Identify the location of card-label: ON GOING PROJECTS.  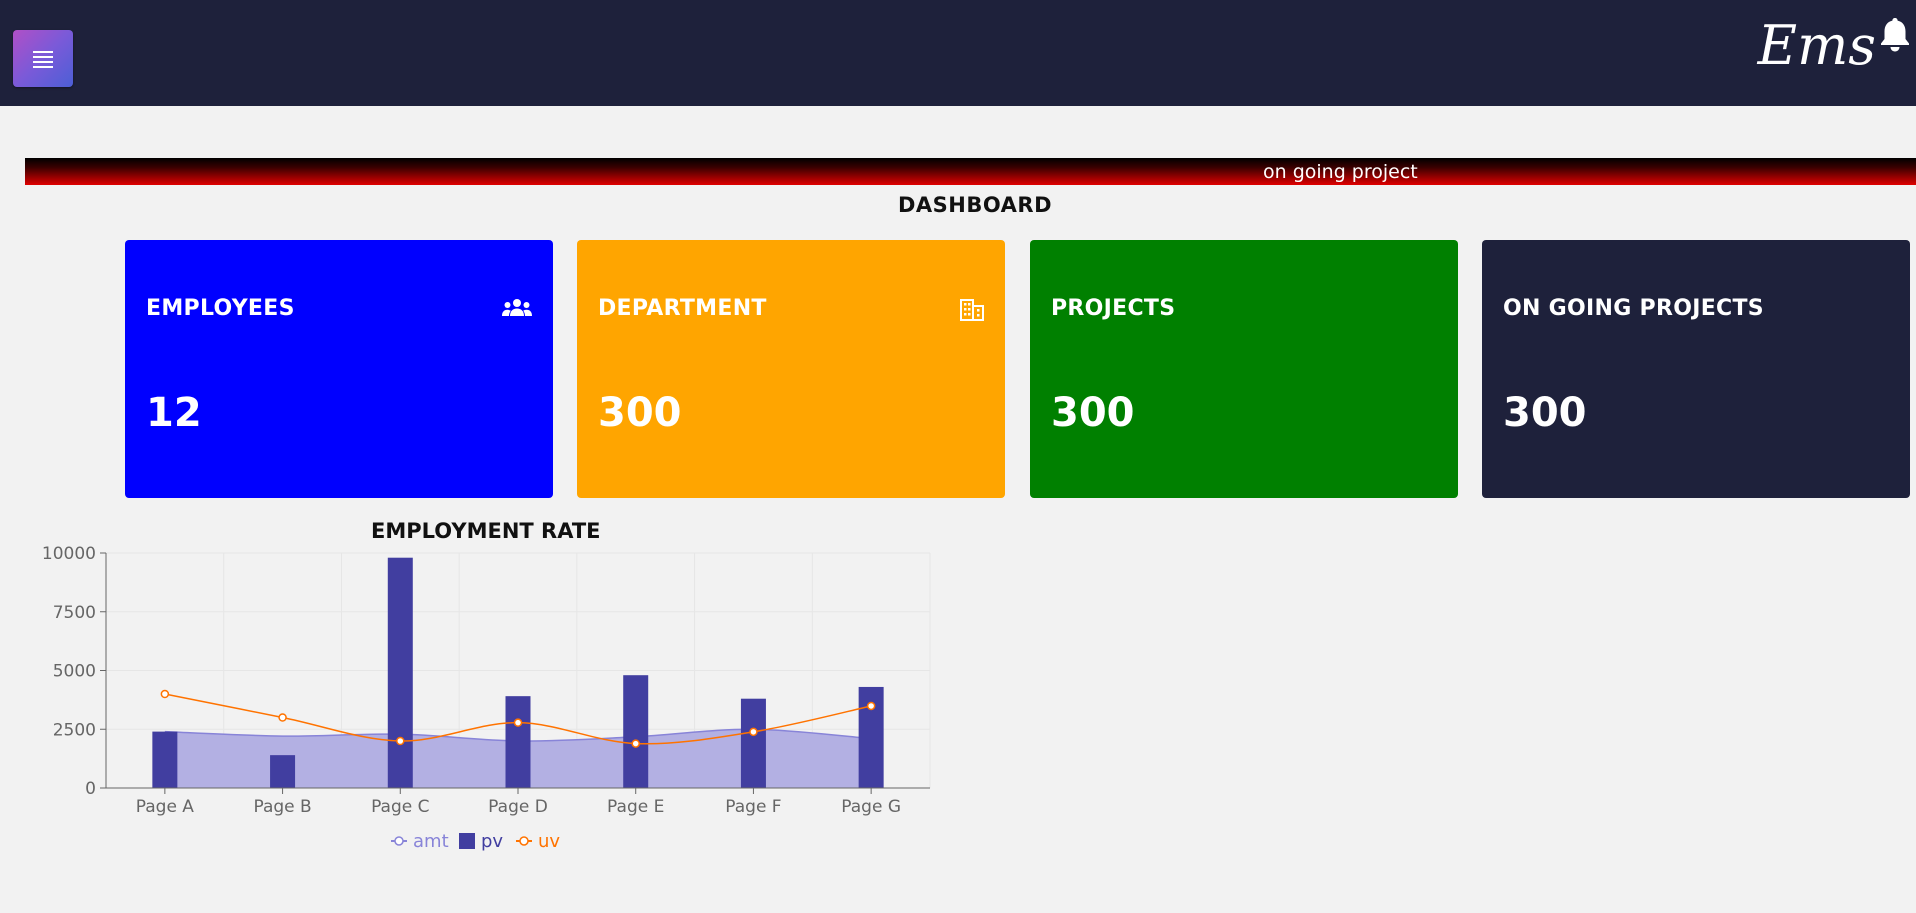
(1633, 308).